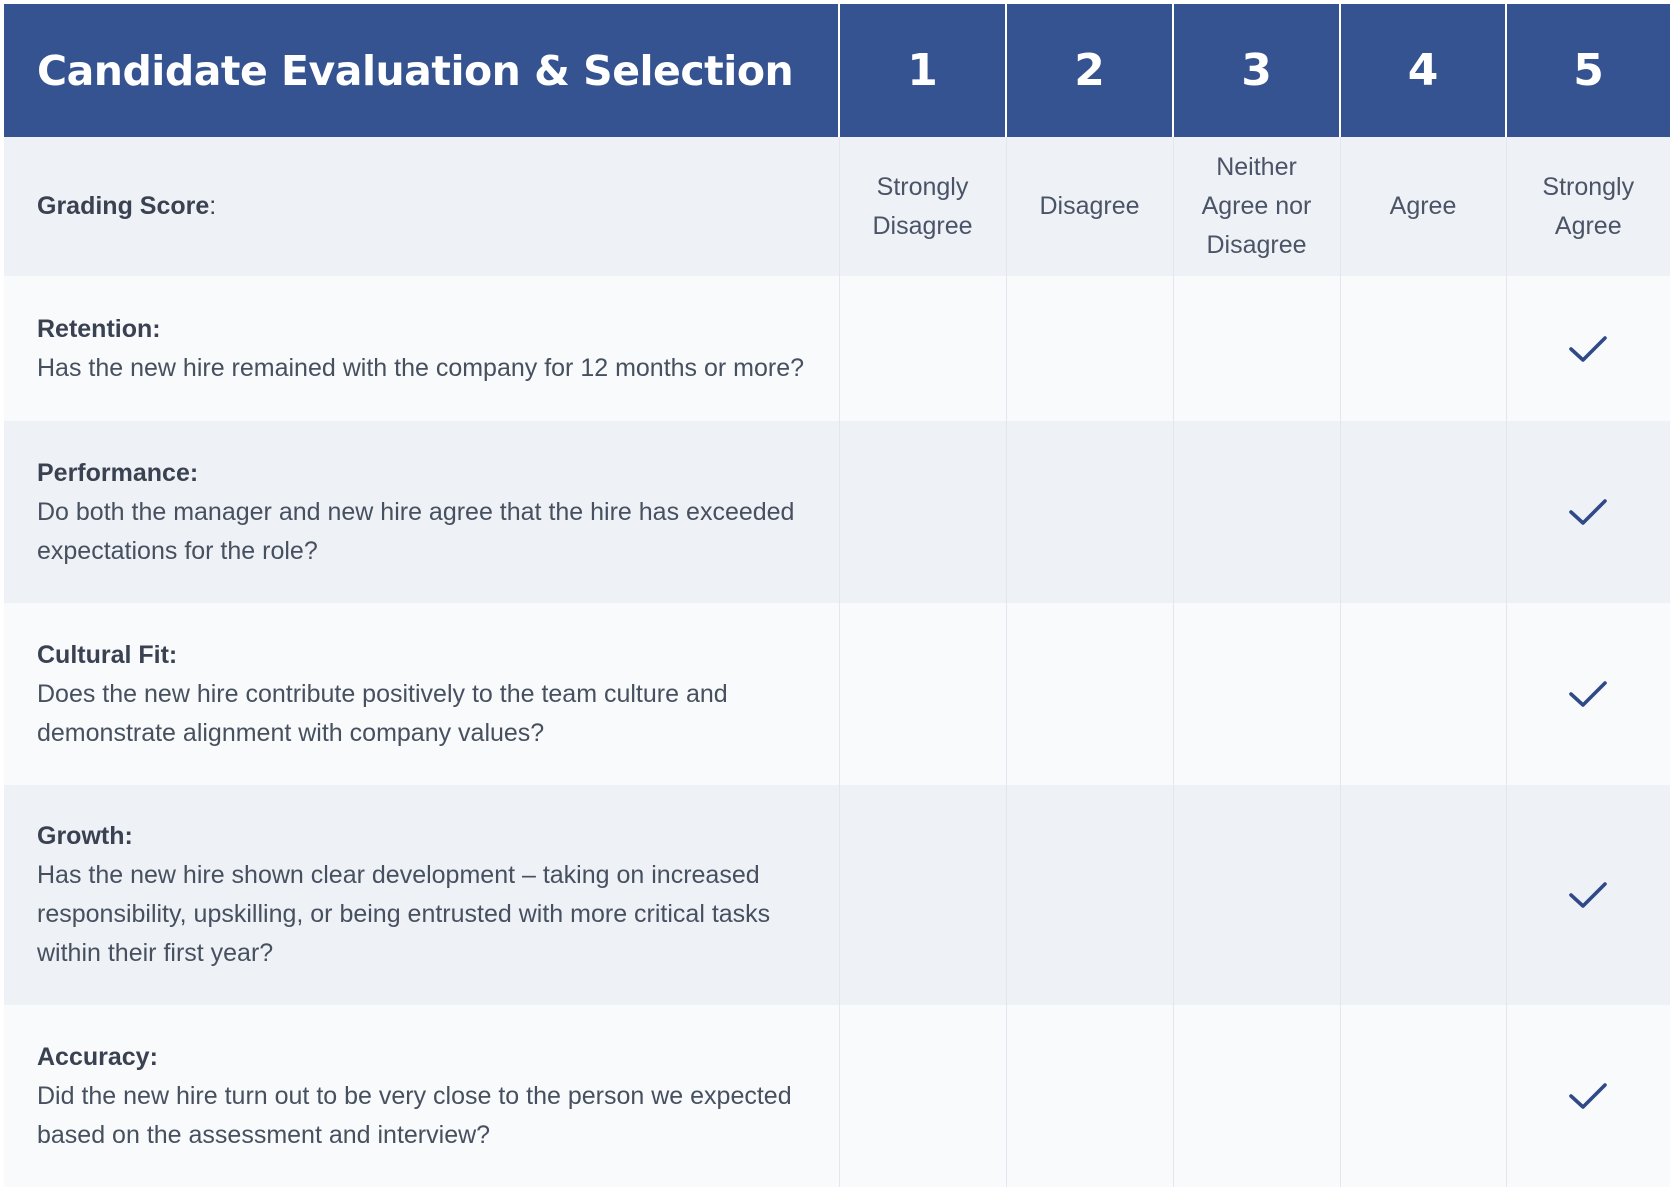  I want to click on scale-label-1: Strongly Disagree, so click(923, 206).